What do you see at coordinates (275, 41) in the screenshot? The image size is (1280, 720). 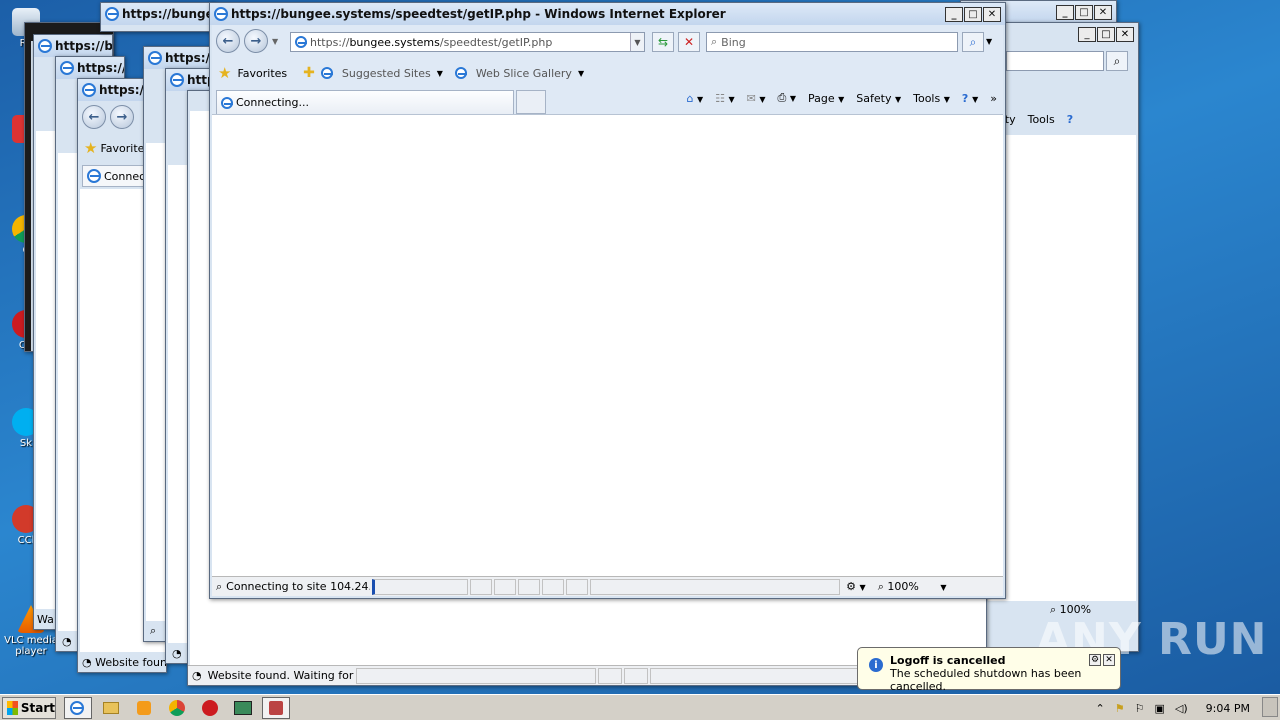 I see `recent-pages-dropdown: ▼` at bounding box center [275, 41].